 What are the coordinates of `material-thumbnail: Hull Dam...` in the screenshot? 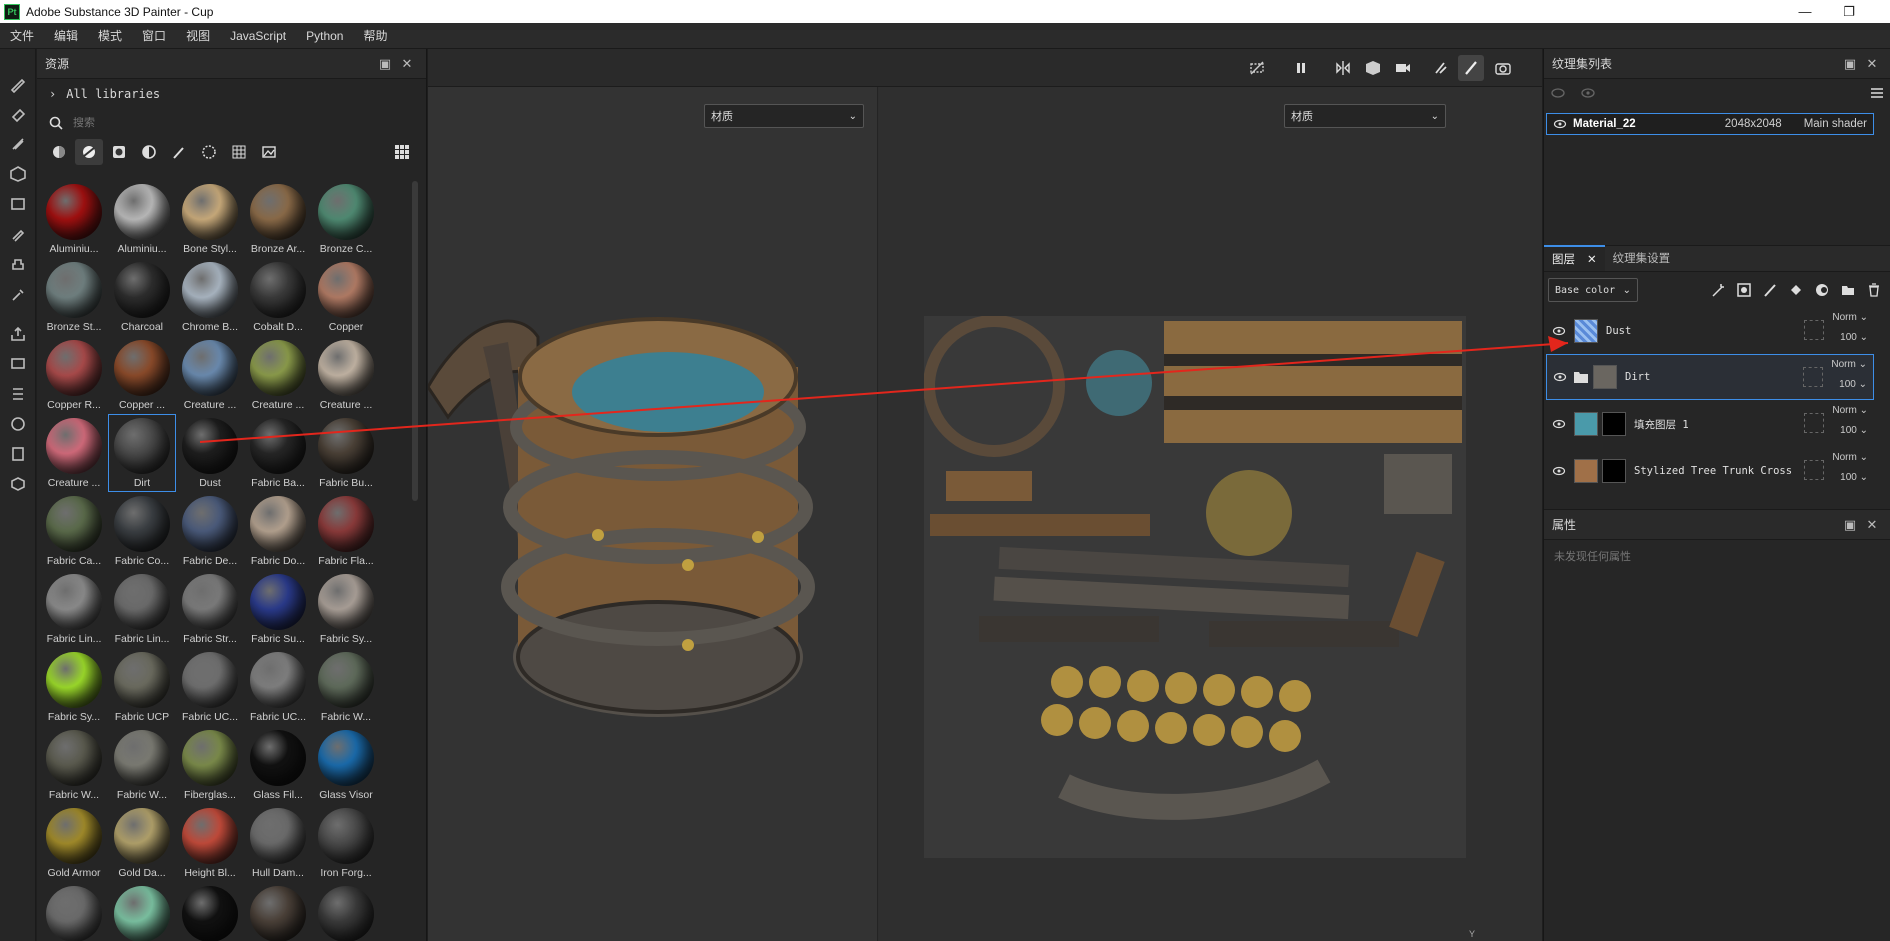 It's located at (278, 843).